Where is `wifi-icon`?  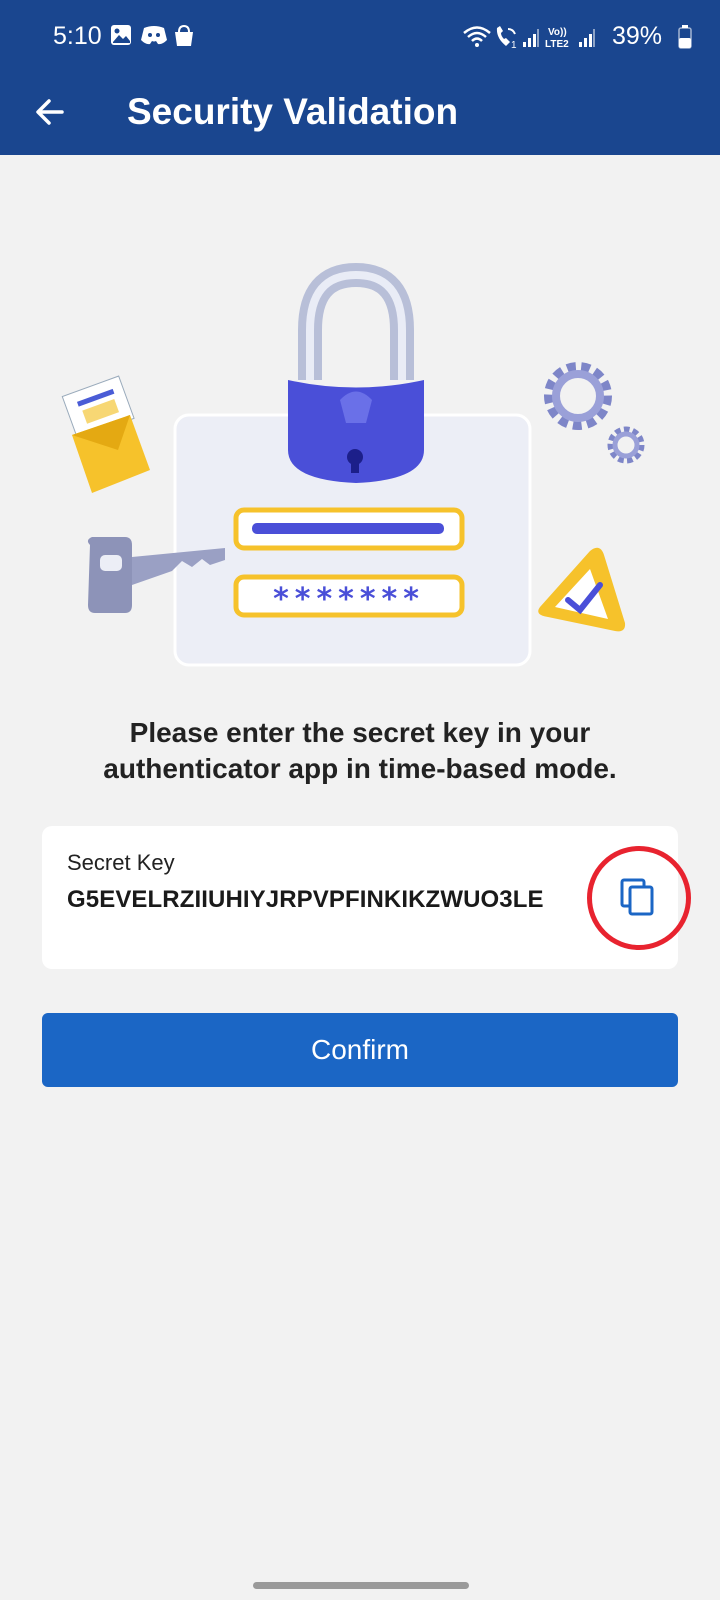
wifi-icon is located at coordinates (477, 36).